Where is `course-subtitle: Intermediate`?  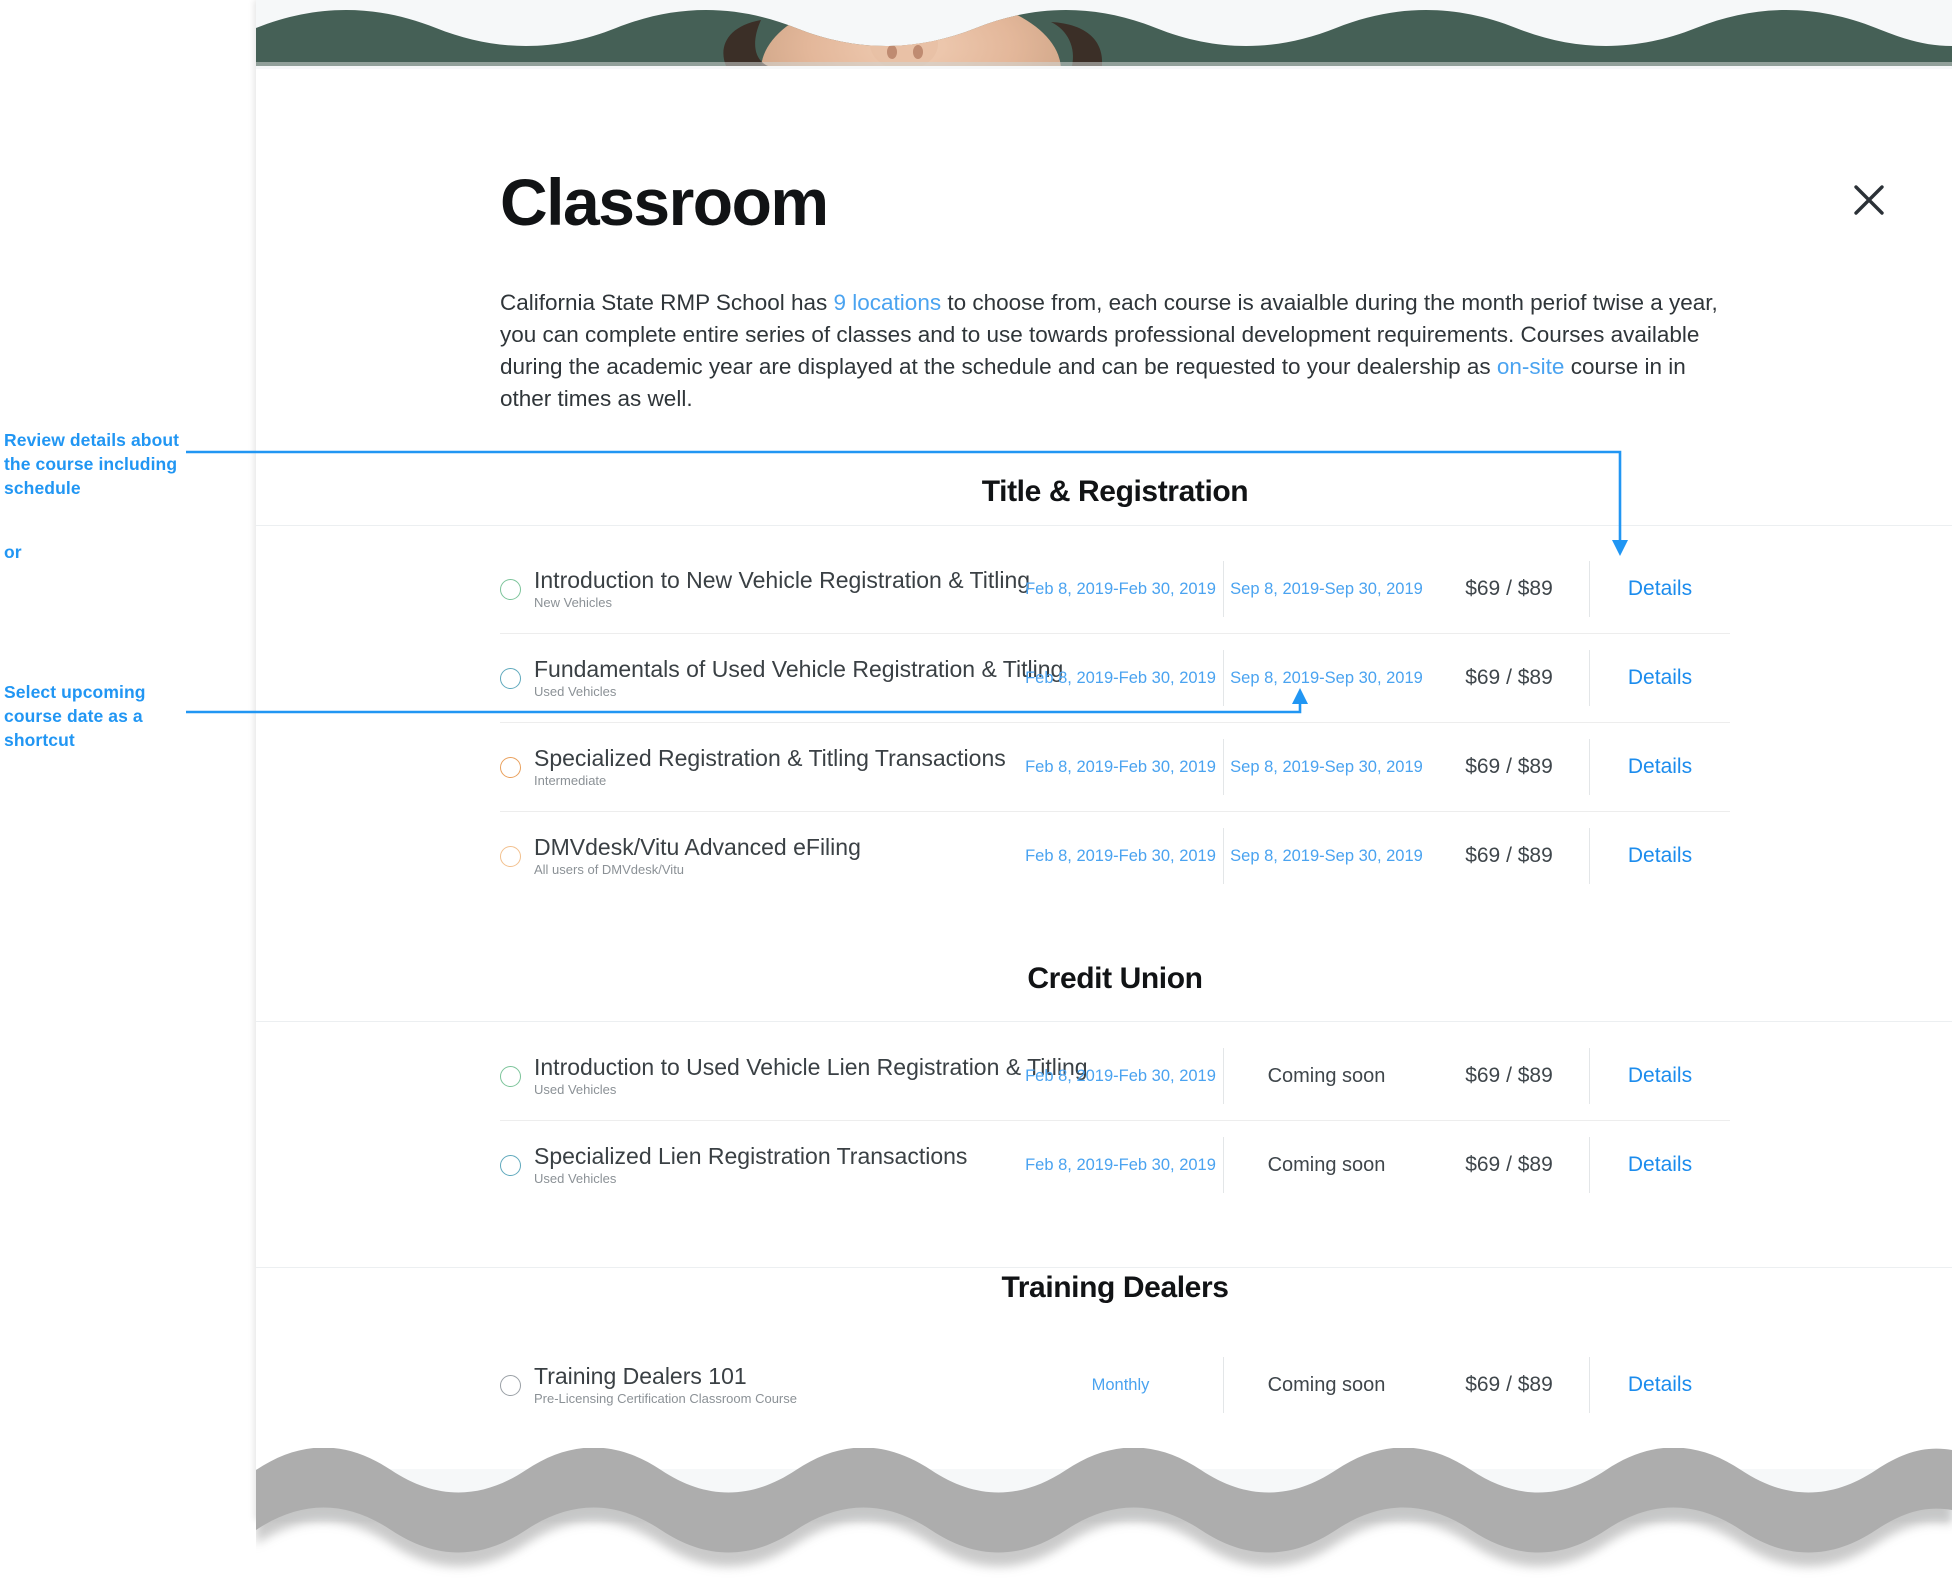 course-subtitle: Intermediate is located at coordinates (570, 780).